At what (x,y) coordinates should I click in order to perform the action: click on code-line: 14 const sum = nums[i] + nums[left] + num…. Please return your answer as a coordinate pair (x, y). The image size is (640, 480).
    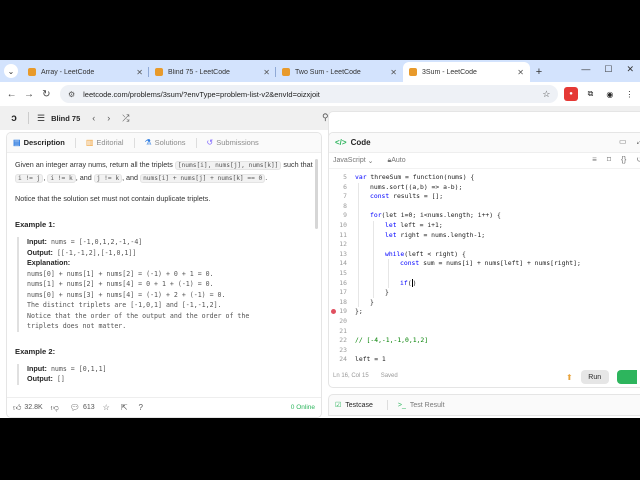
    Looking at the image, I should click on (484, 264).